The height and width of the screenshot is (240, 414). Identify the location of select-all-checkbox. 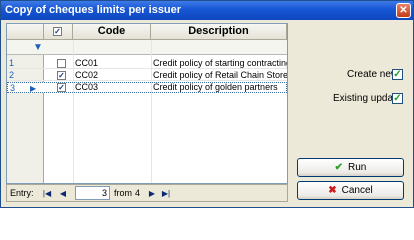
(57, 31).